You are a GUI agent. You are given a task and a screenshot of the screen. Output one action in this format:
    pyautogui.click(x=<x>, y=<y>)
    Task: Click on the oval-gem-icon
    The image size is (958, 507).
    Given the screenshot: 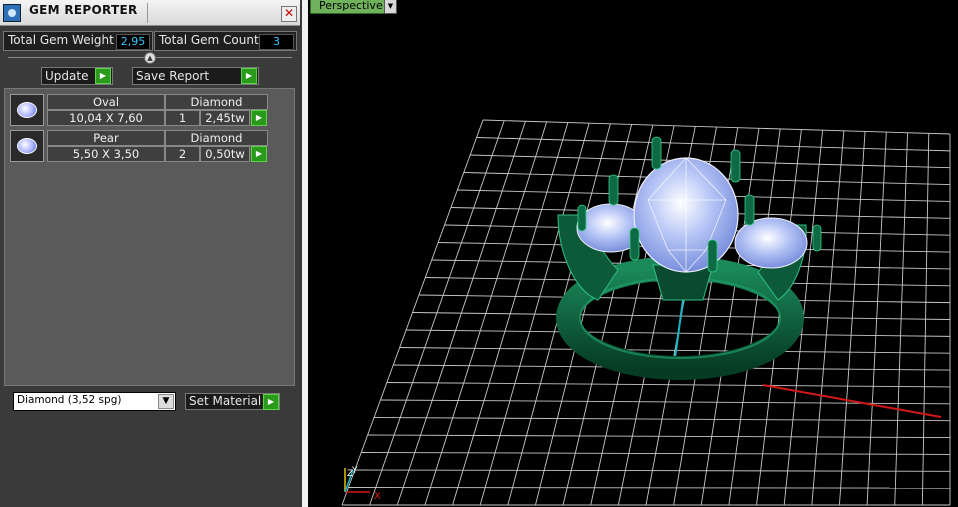 What is the action you would take?
    pyautogui.click(x=27, y=110)
    